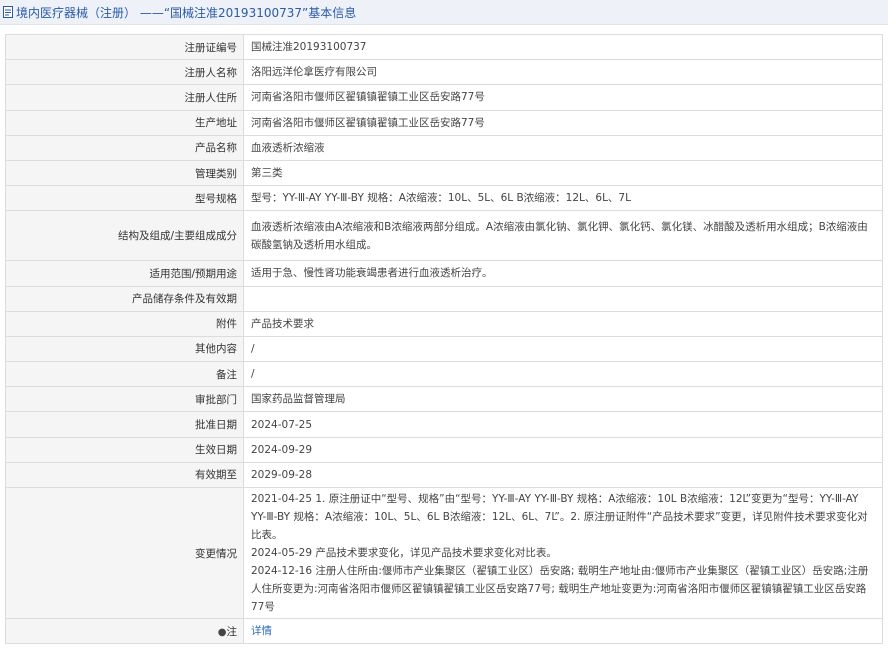 The height and width of the screenshot is (654, 888). What do you see at coordinates (563, 631) in the screenshot?
I see `note-value-cell: 详情` at bounding box center [563, 631].